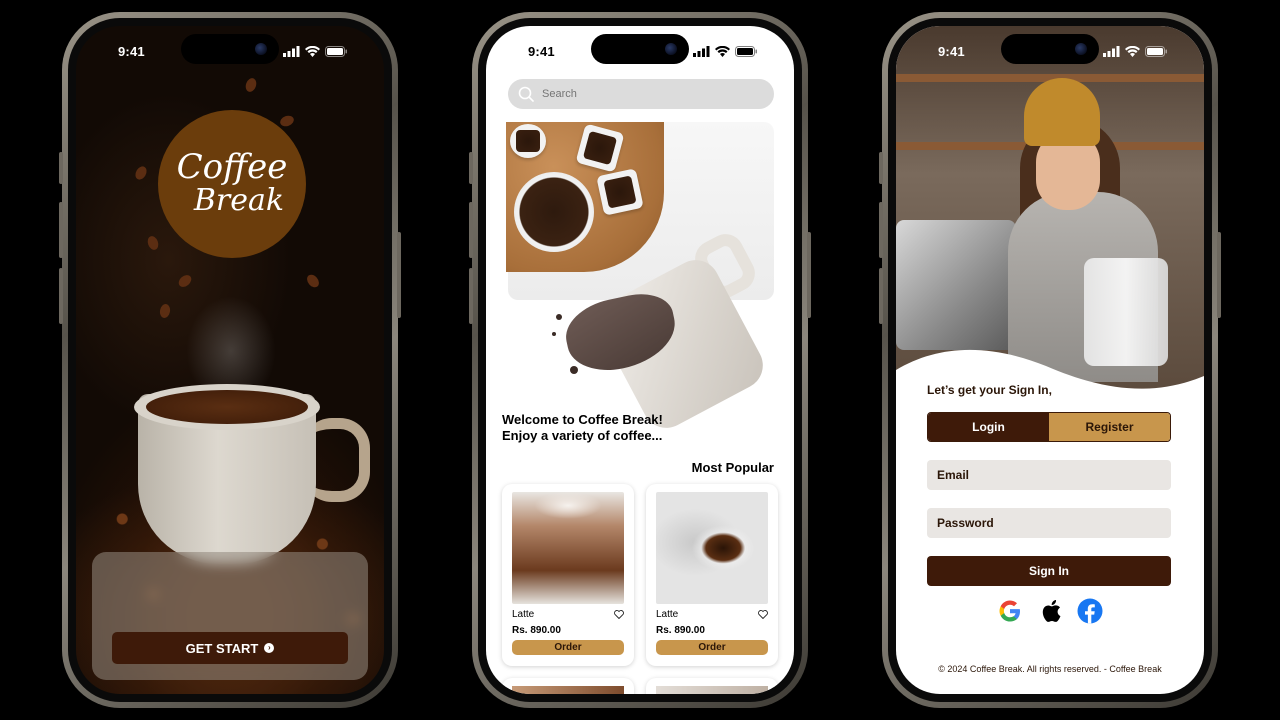 Image resolution: width=1280 pixels, height=720 pixels. What do you see at coordinates (526, 94) in the screenshot?
I see `search-icon` at bounding box center [526, 94].